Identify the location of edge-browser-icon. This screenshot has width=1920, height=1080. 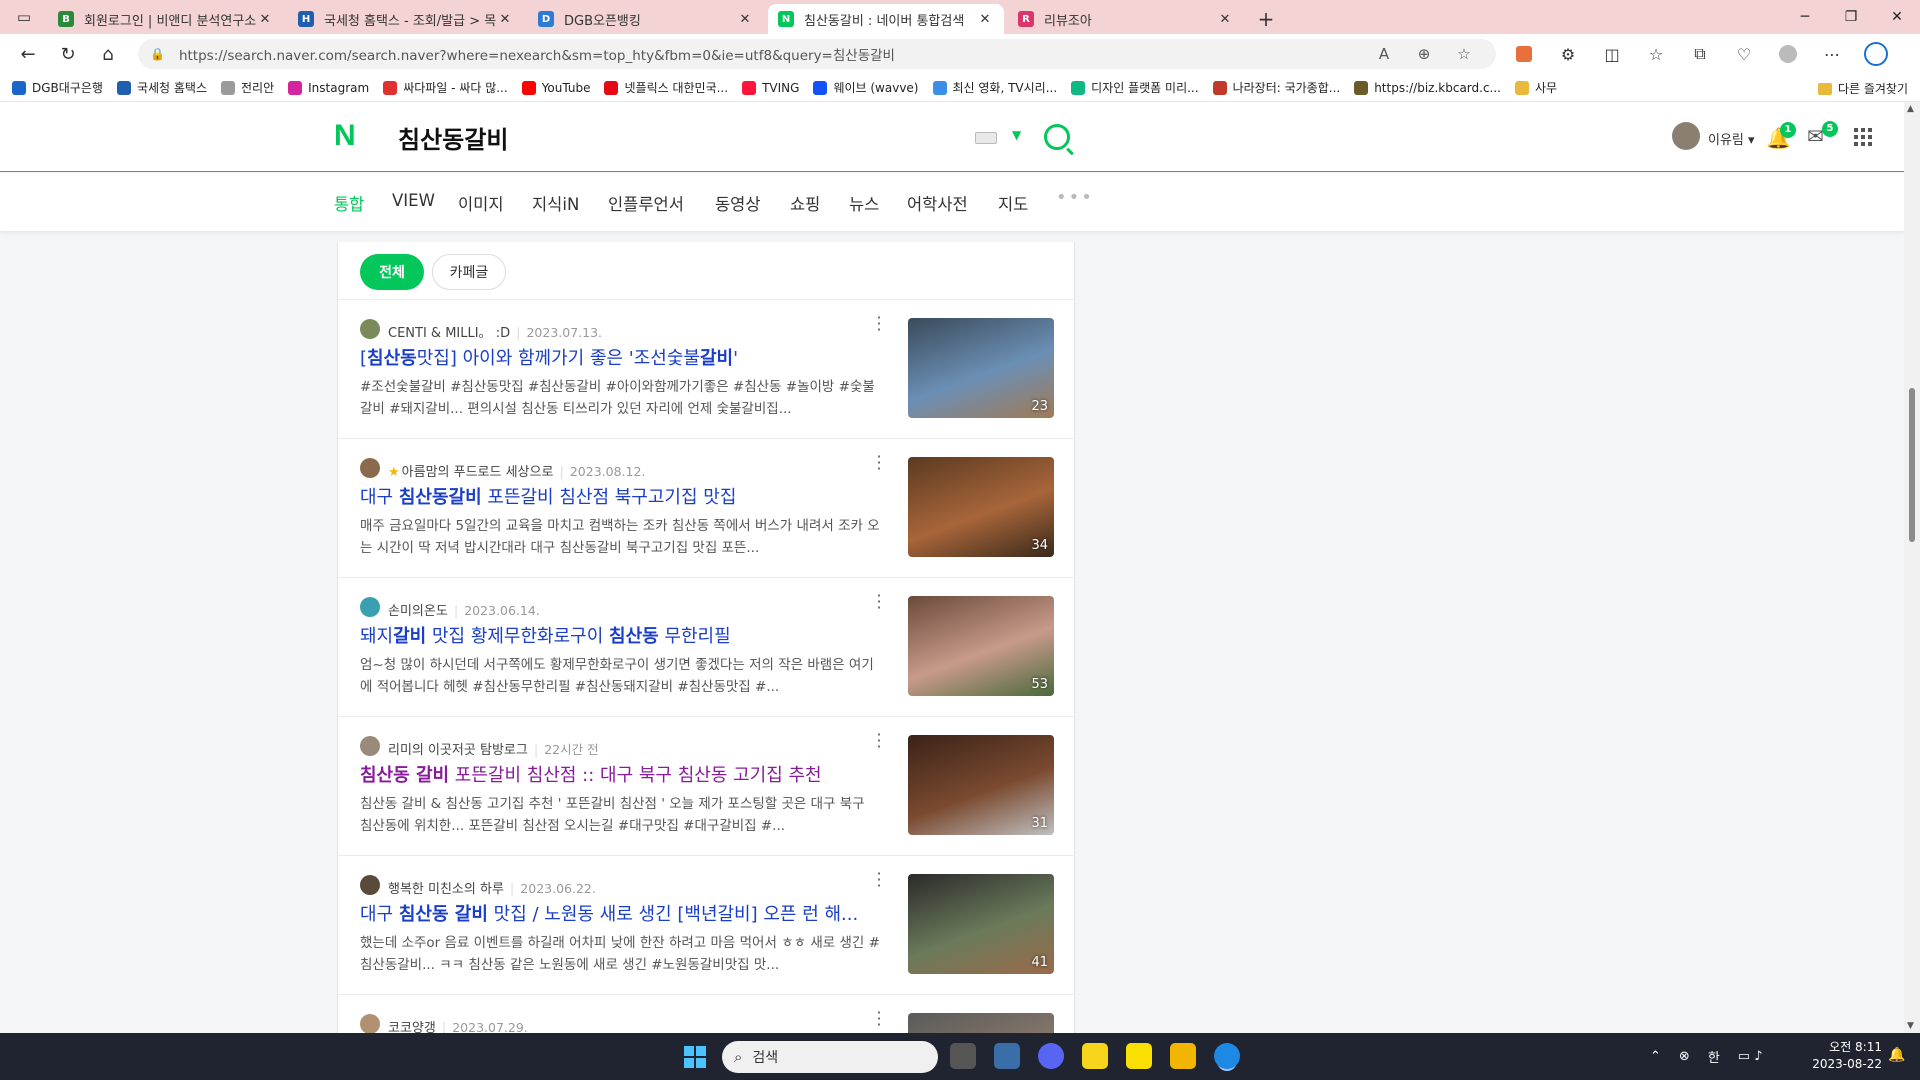
(1227, 1056).